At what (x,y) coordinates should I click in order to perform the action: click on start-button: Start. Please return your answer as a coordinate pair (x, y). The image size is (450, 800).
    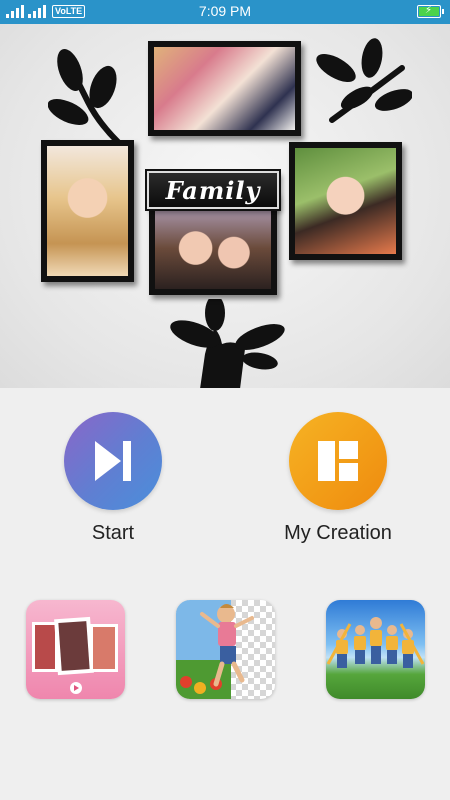
    Looking at the image, I should click on (113, 478).